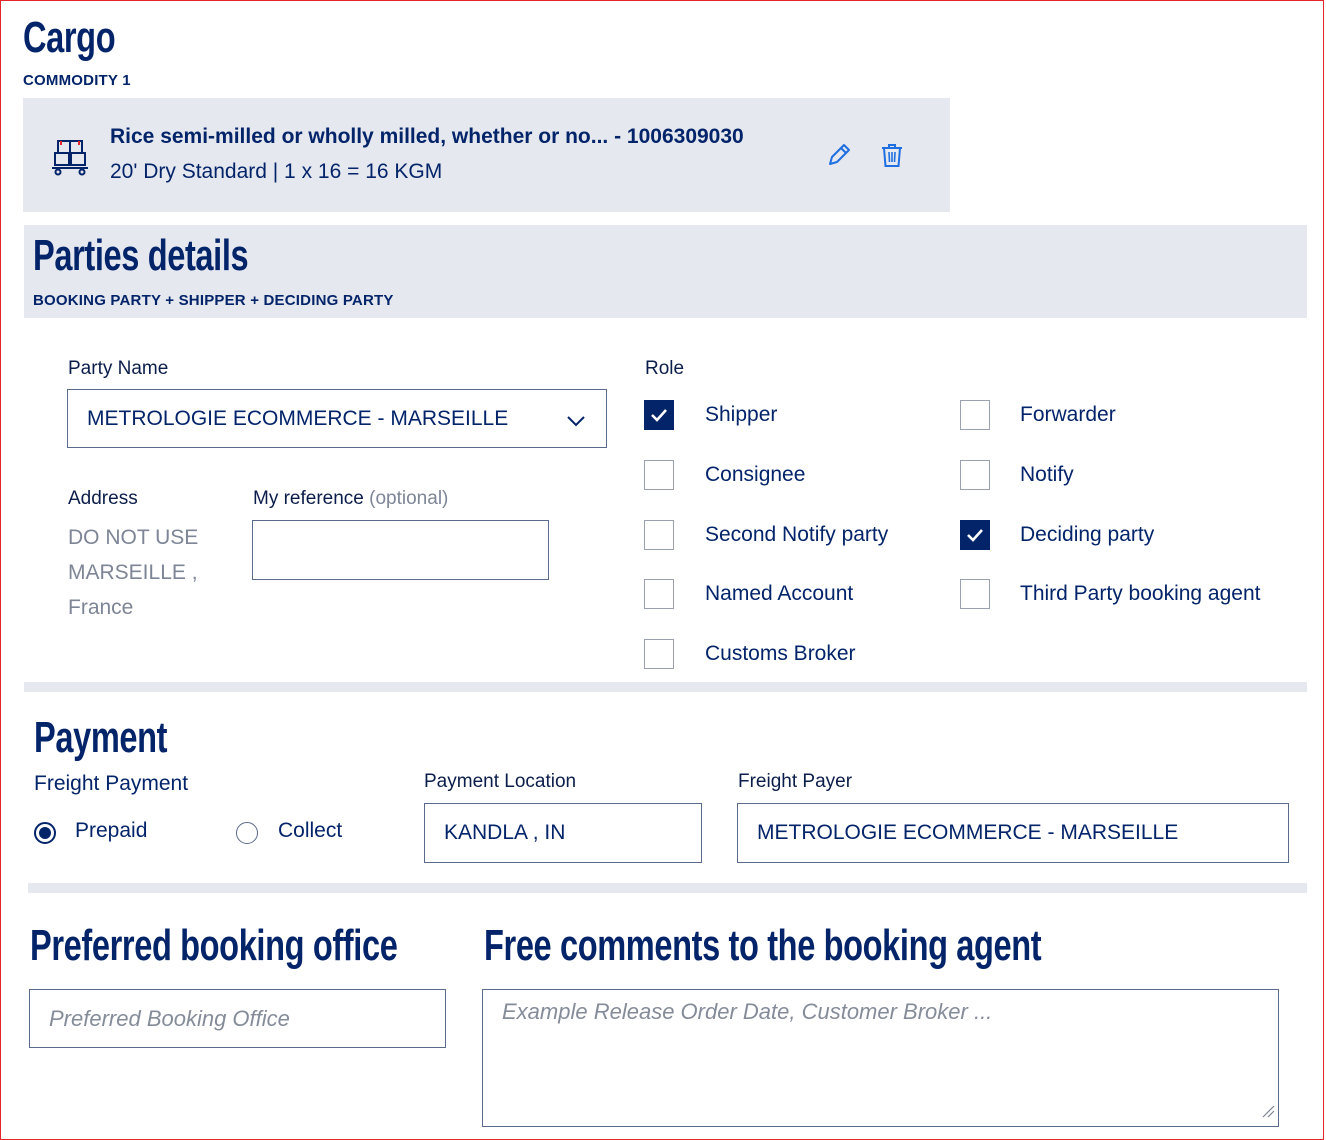 The height and width of the screenshot is (1140, 1326). Describe the element at coordinates (659, 535) in the screenshot. I see `role-second-notify-checkbox` at that location.